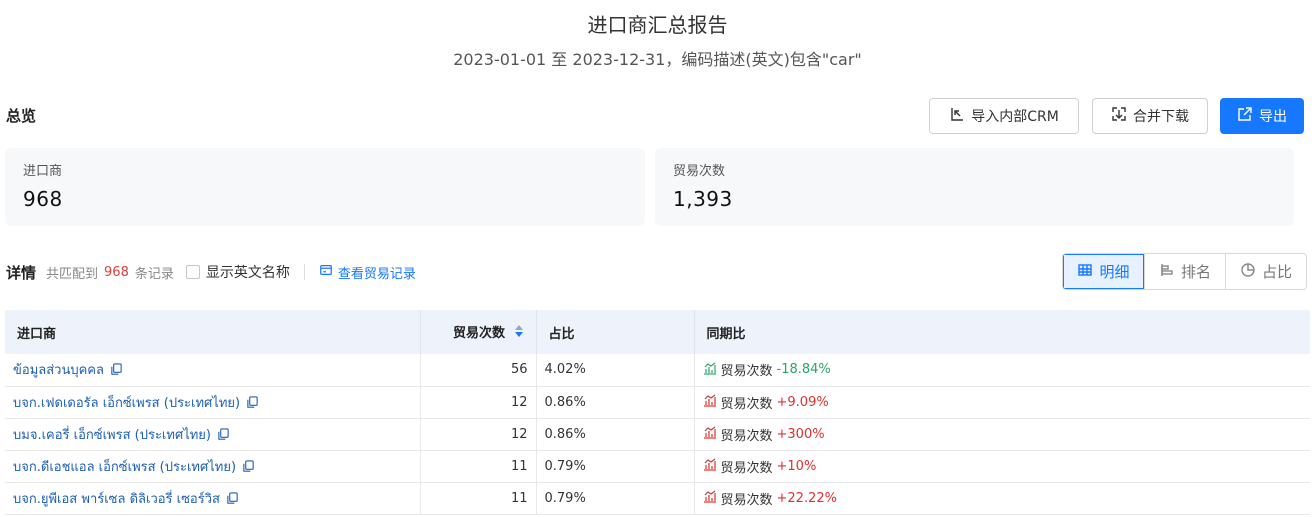 Image resolution: width=1315 pixels, height=517 pixels. What do you see at coordinates (806, 498) in the screenshot?
I see `yoy-value: +22.22%` at bounding box center [806, 498].